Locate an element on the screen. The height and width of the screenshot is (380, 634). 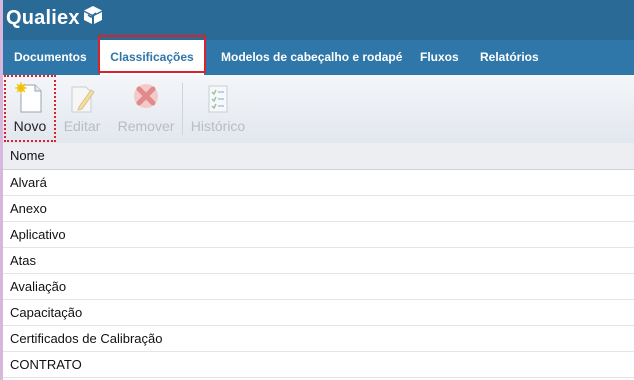
table-row: Capacitação is located at coordinates (317, 313).